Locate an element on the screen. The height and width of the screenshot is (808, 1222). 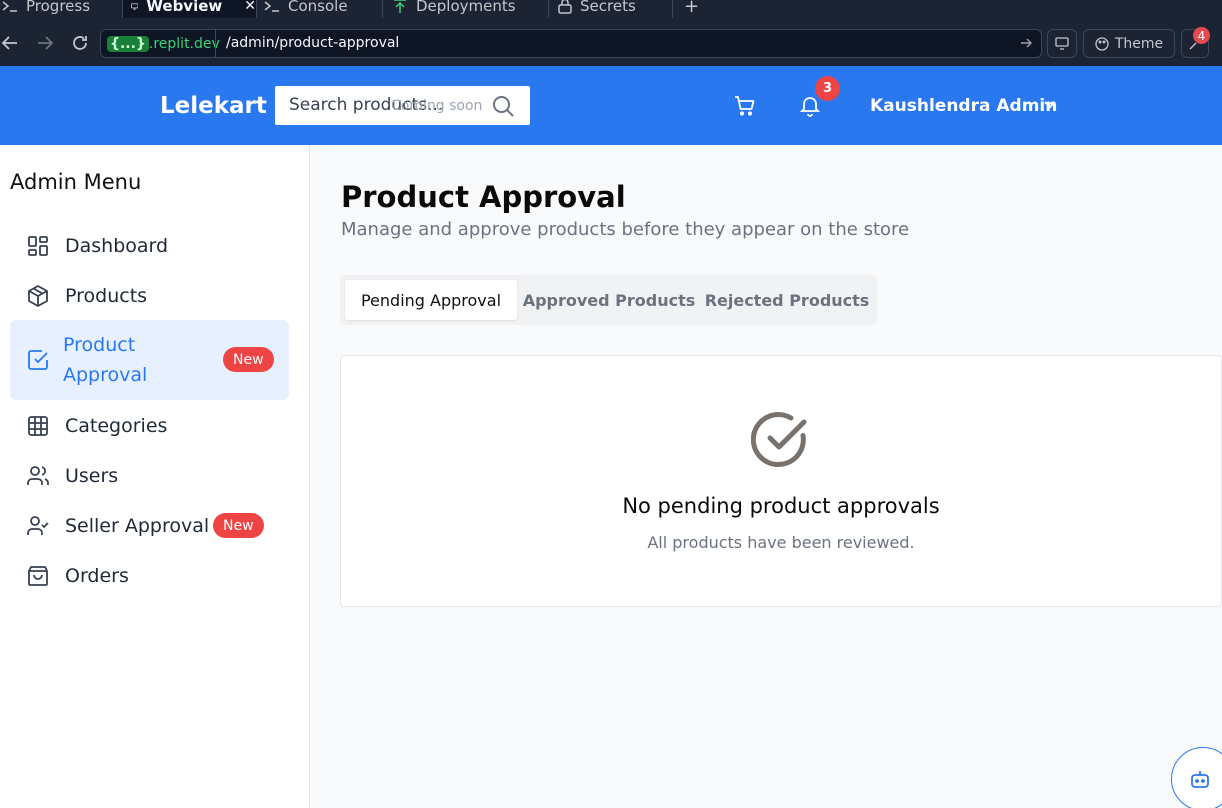
ide-tab-secrets: Secrets is located at coordinates (615, 9).